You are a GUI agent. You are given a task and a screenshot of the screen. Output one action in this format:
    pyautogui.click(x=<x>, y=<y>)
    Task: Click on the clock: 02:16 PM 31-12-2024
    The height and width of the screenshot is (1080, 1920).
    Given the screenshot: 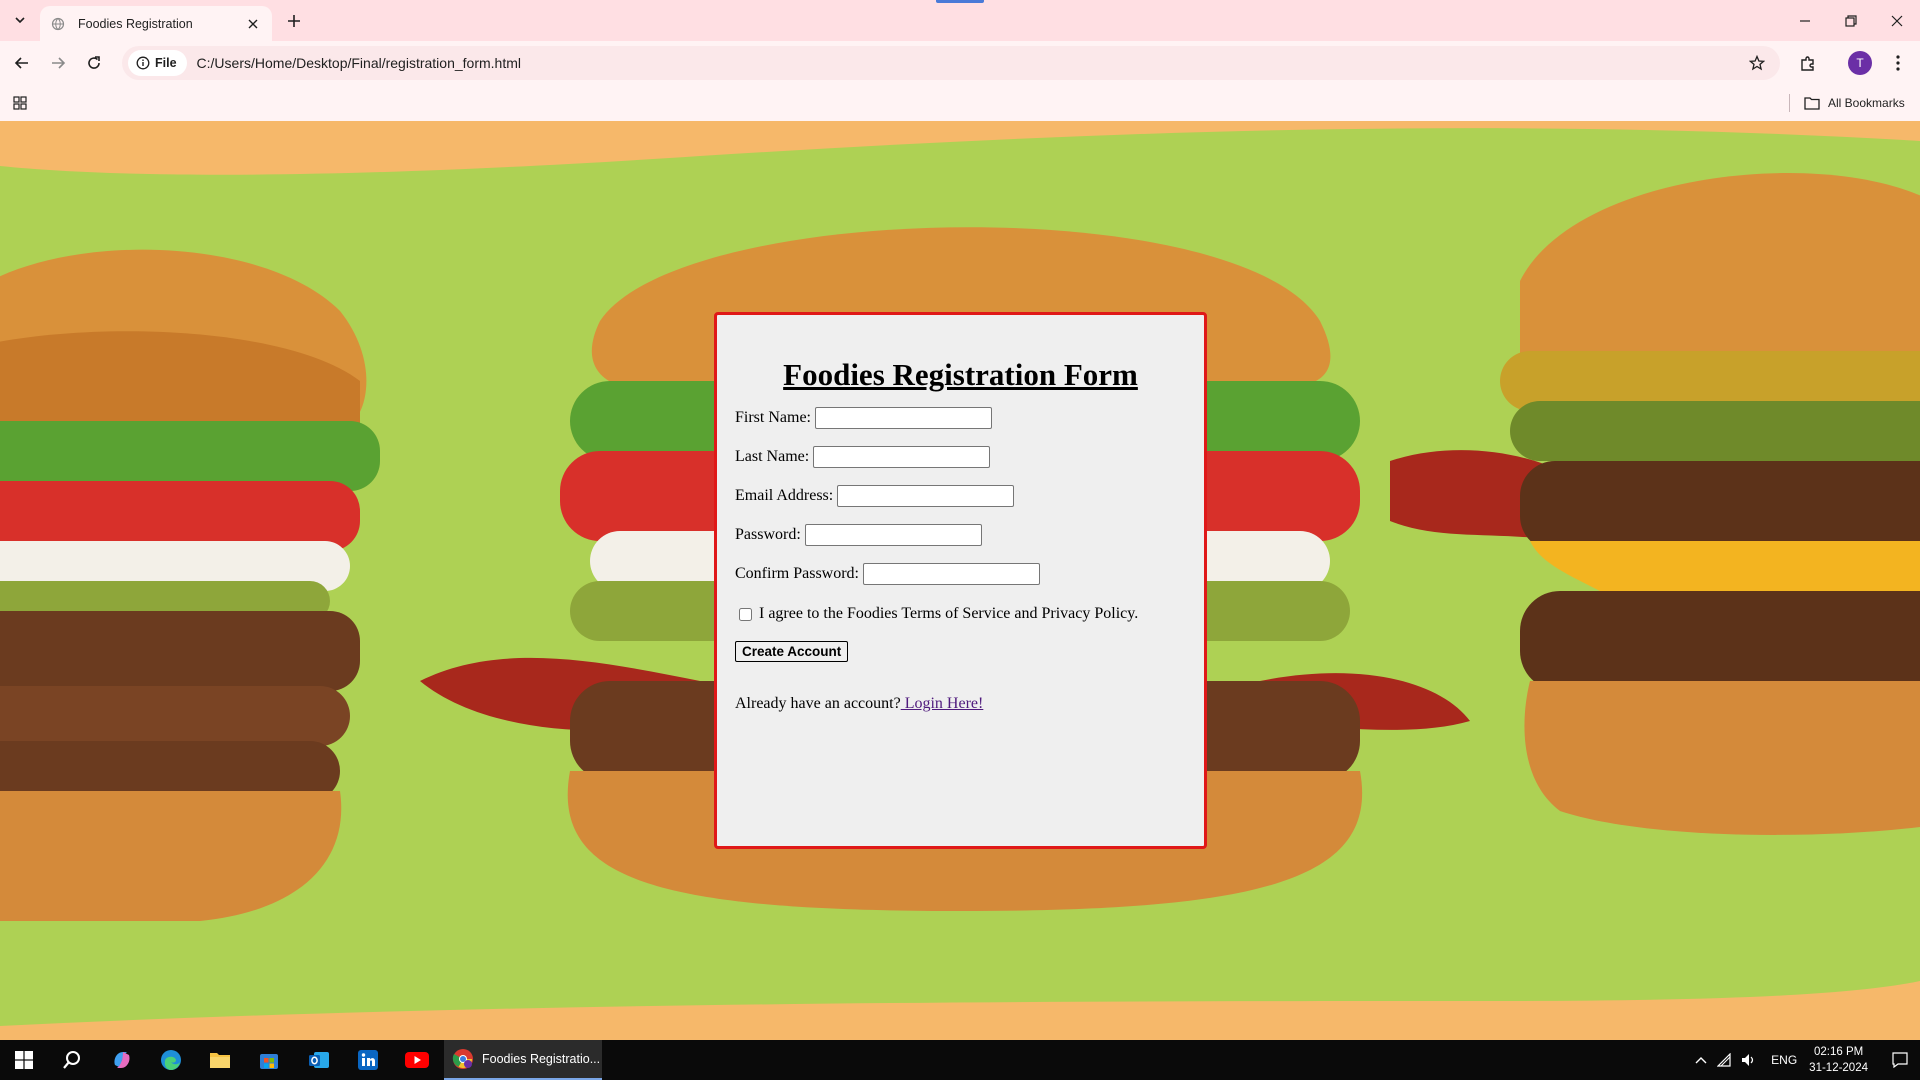 What is the action you would take?
    pyautogui.click(x=1838, y=1060)
    